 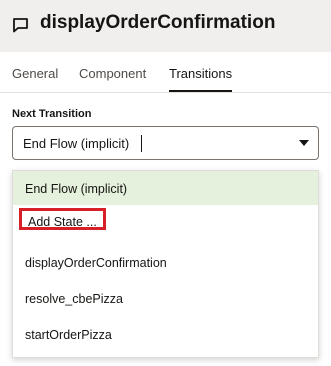 I want to click on page-title: displayOrderConfirmation, so click(x=158, y=22).